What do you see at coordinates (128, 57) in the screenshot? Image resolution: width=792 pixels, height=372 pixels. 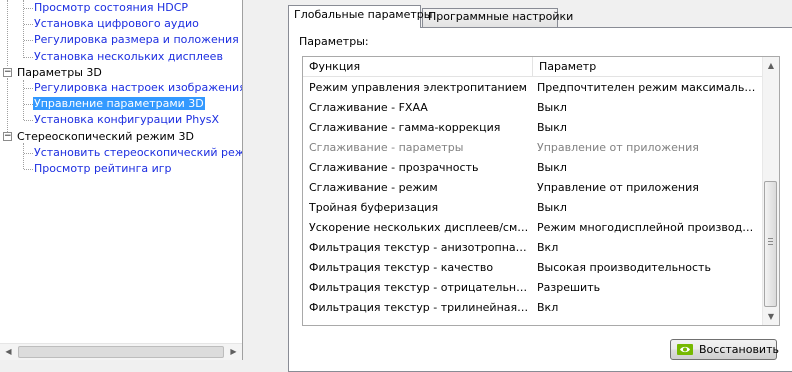 I see `tree-item-multiple-displays: Установка нескольких дисплеев` at bounding box center [128, 57].